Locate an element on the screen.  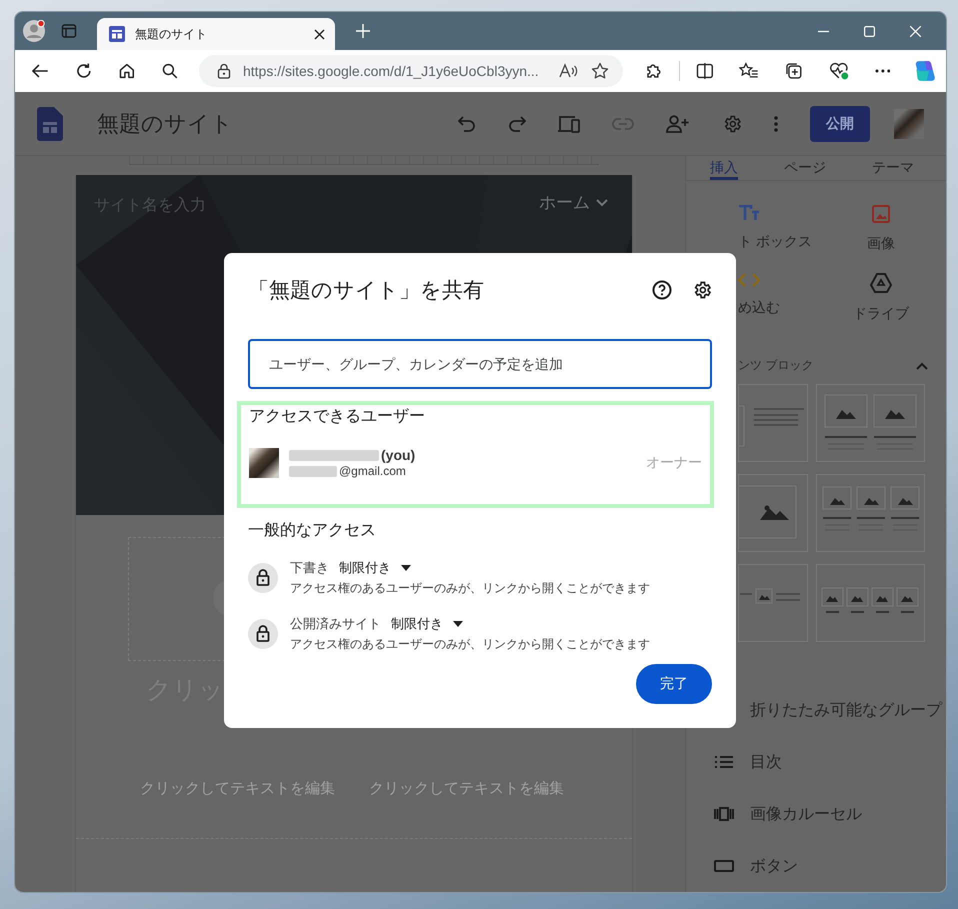
section-title: ンツ ブロック is located at coordinates (776, 365).